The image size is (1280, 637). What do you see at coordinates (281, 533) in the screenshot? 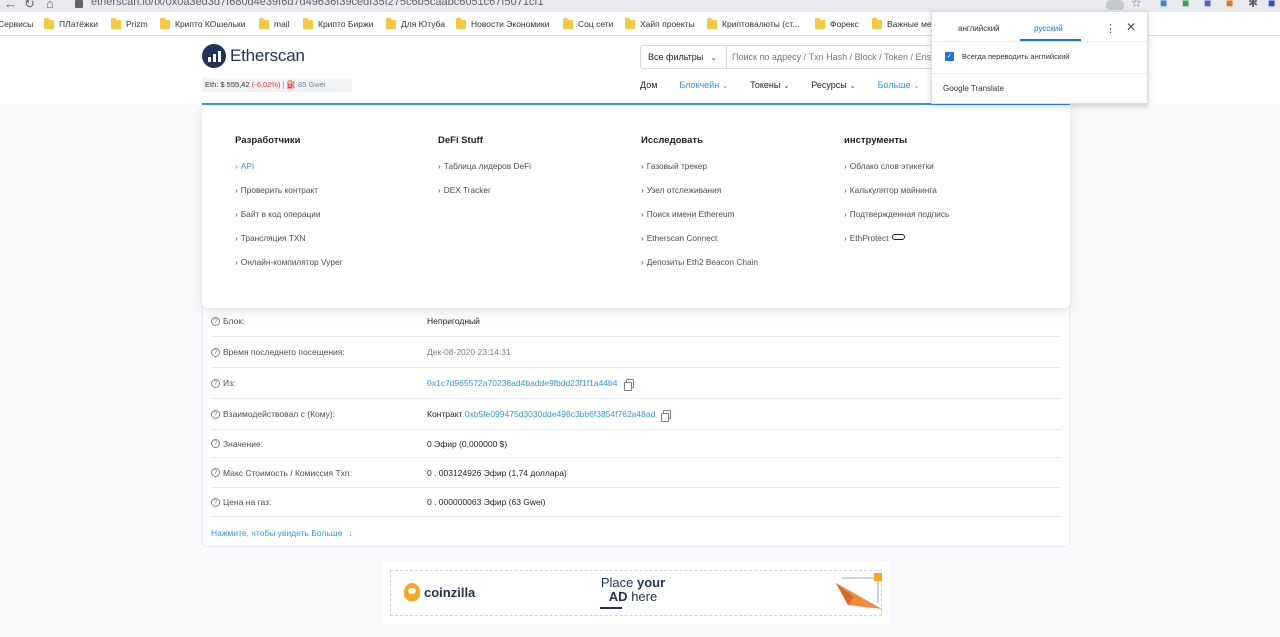
I see `see-more-link: Нажмите, чтобы увидеть Больше ↓` at bounding box center [281, 533].